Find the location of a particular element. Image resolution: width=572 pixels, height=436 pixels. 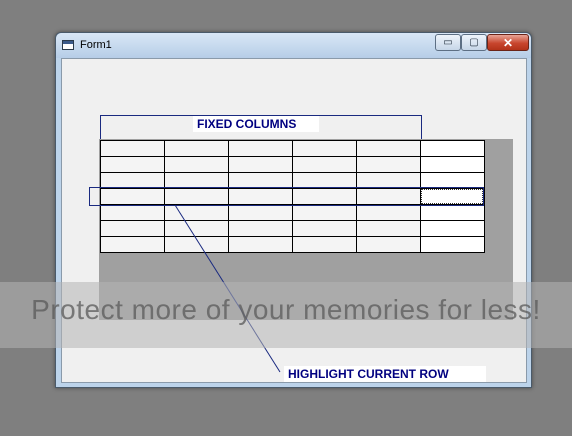

maximize-button: ▢ is located at coordinates (474, 42).